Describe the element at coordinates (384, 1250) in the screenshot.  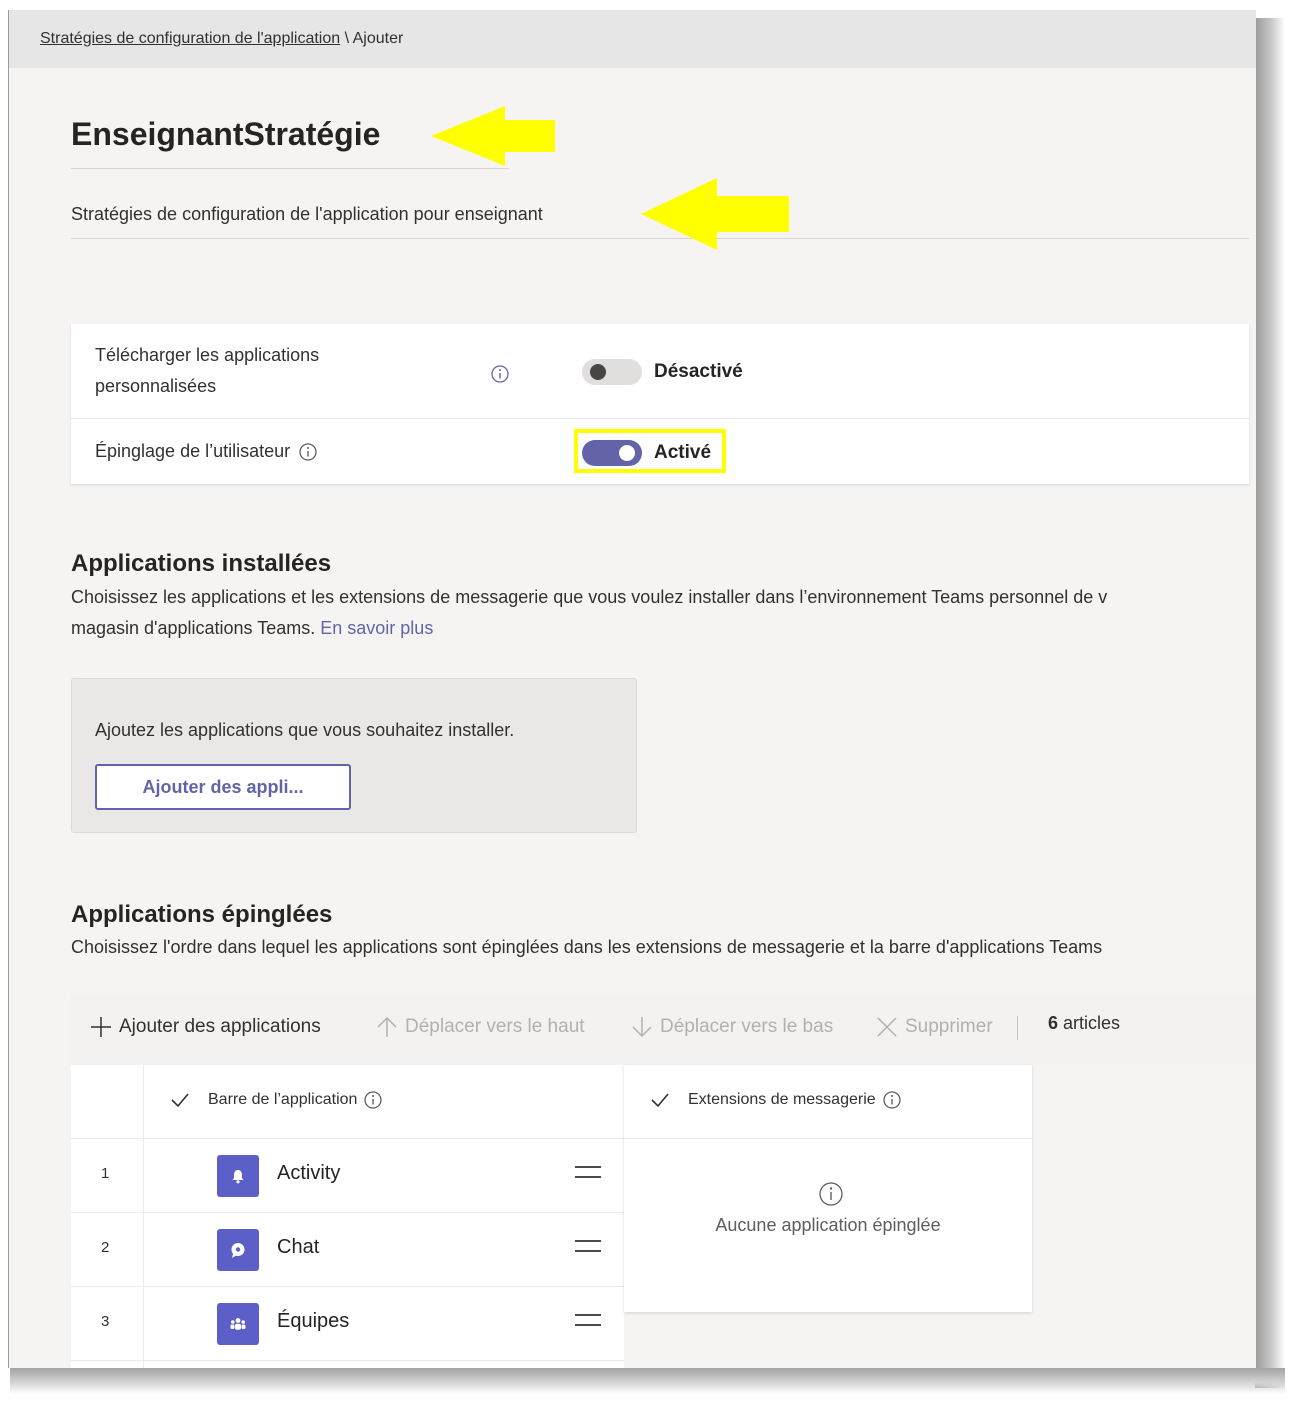
I see `table-row: Chat` at that location.